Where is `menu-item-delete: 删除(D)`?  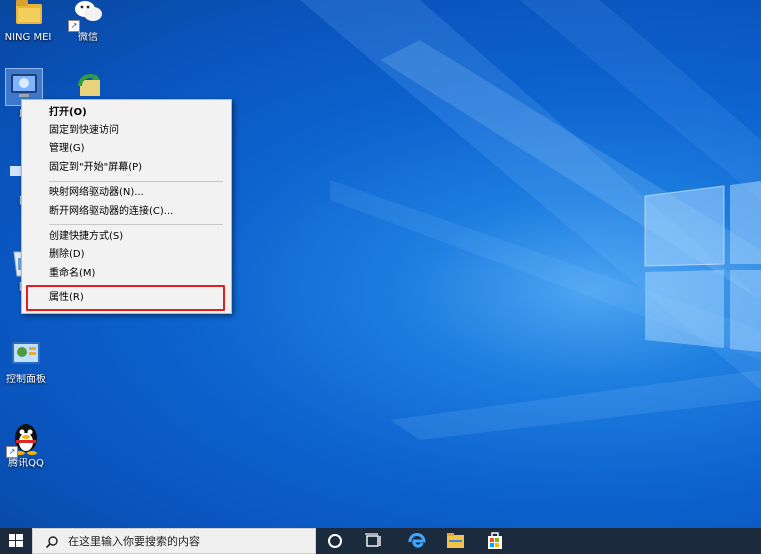
menu-item-delete: 删除(D) is located at coordinates (67, 255).